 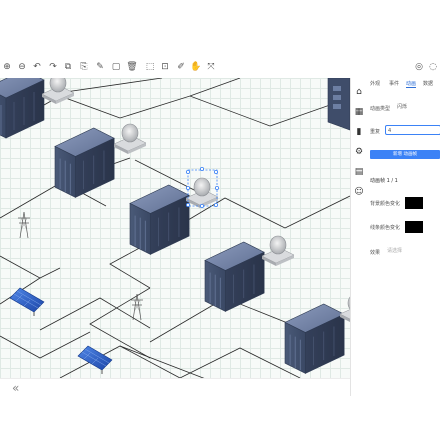 I want to click on chart-icon: ▮, so click(x=359, y=132).